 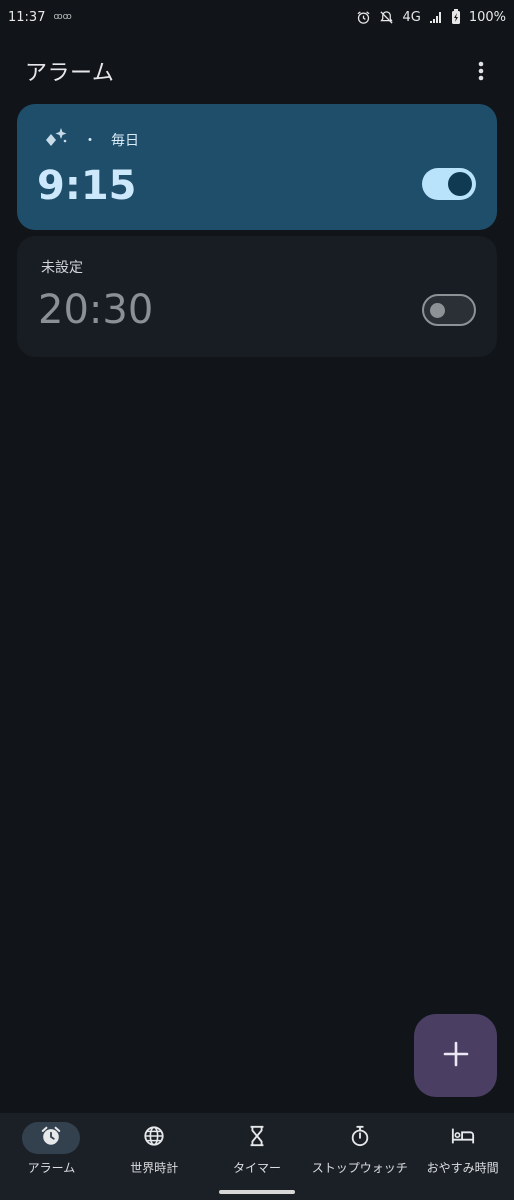 I want to click on nav-item-timer: タイマー, so click(x=257, y=1156).